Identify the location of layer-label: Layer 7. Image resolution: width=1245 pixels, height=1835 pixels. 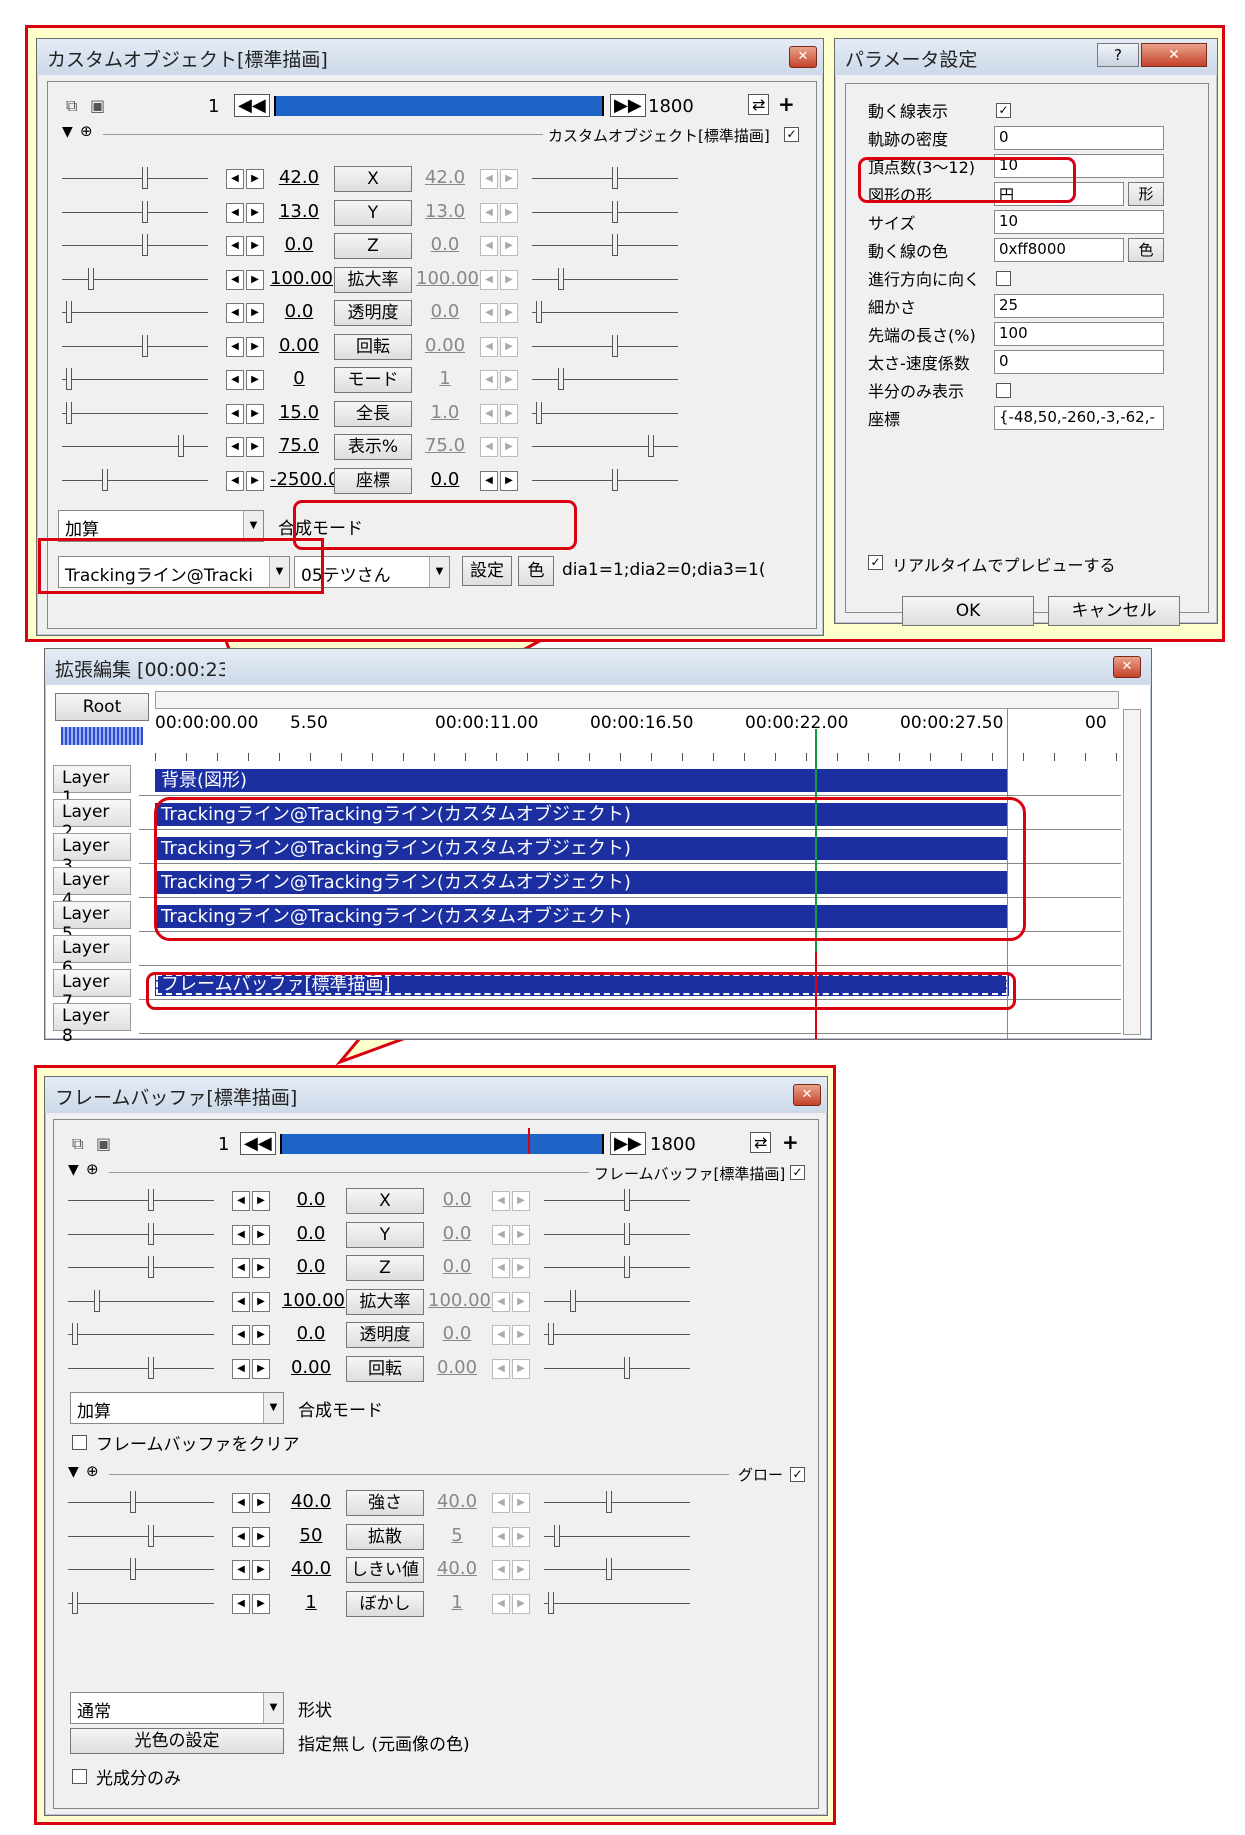
(92, 990).